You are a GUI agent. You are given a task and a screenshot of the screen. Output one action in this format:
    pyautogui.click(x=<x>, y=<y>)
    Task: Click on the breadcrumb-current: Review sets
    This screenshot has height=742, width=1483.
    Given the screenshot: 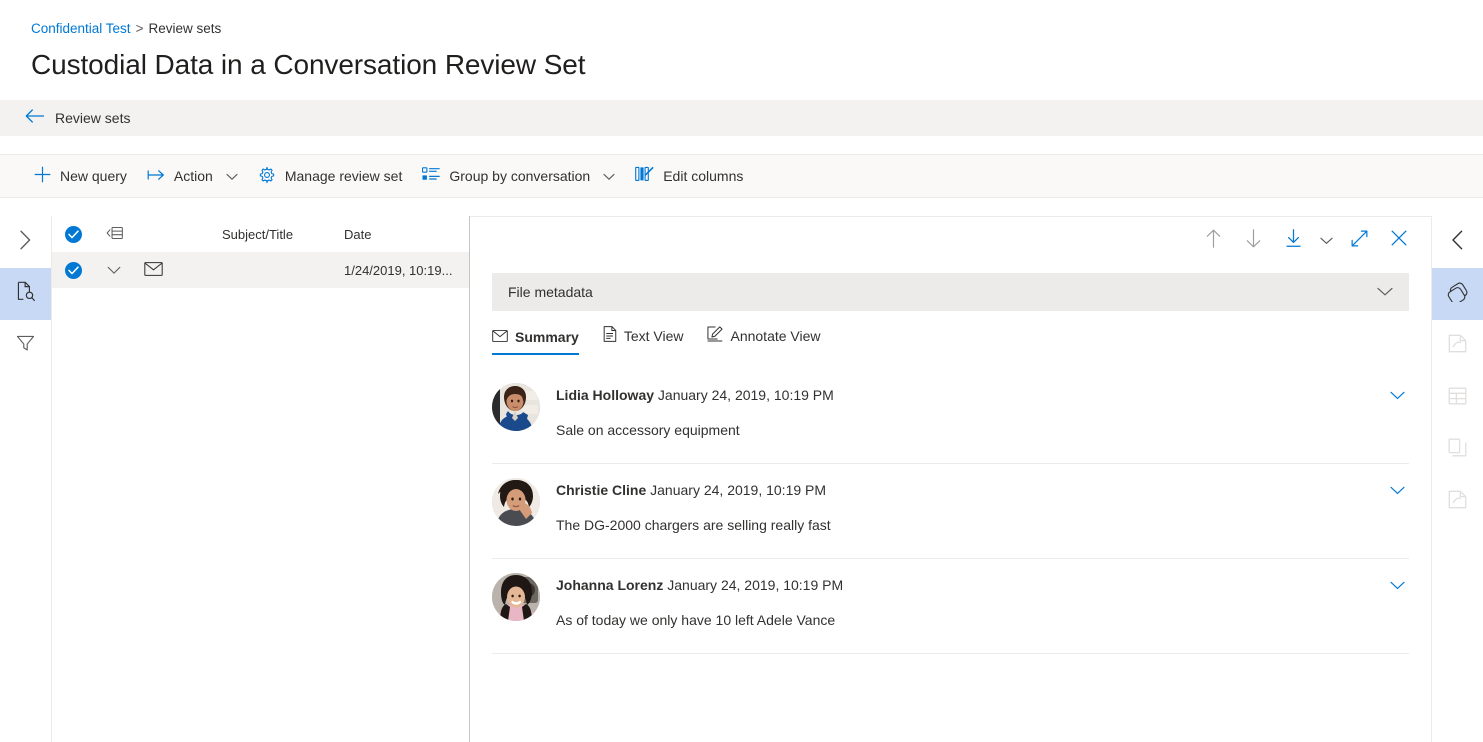 What is the action you would take?
    pyautogui.click(x=185, y=28)
    